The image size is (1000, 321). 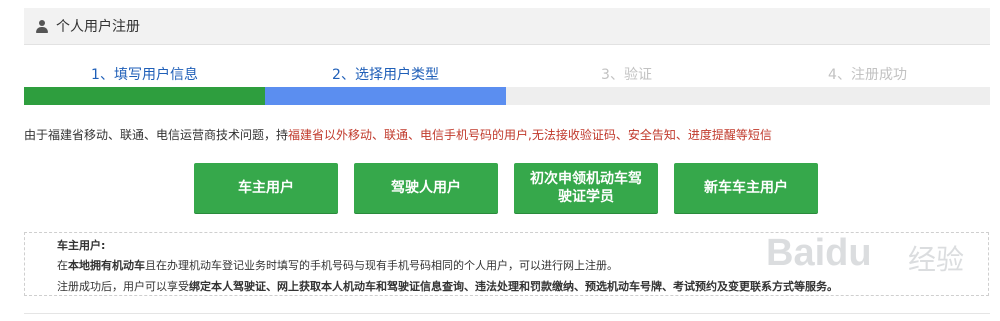 What do you see at coordinates (144, 96) in the screenshot?
I see `progress-segment-done` at bounding box center [144, 96].